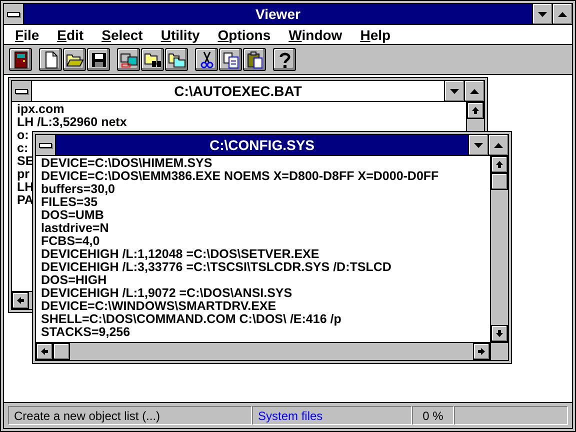  What do you see at coordinates (433, 415) in the screenshot?
I see `status-text: 0 %` at bounding box center [433, 415].